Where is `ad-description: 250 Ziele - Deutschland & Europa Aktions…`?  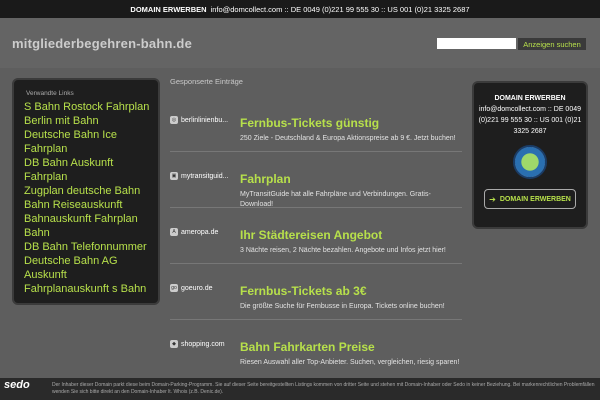
ad-description: 250 Ziele - Deutschland & Europa Aktions… is located at coordinates (348, 138).